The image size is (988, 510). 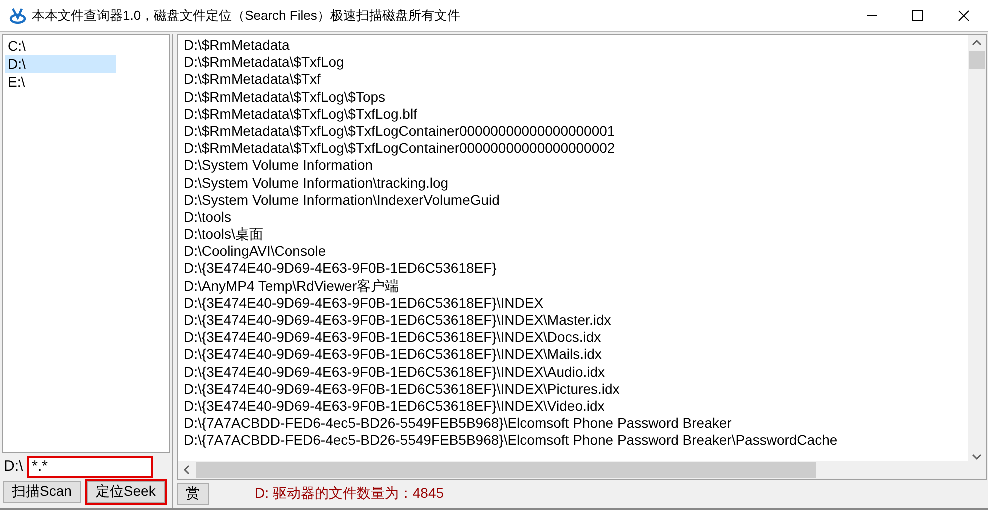 What do you see at coordinates (573, 321) in the screenshot?
I see `file-path: D:\{3E474E40-9D69-4E63-9F0B-1ED6C53618EF}\INDEX\Master.idx` at bounding box center [573, 321].